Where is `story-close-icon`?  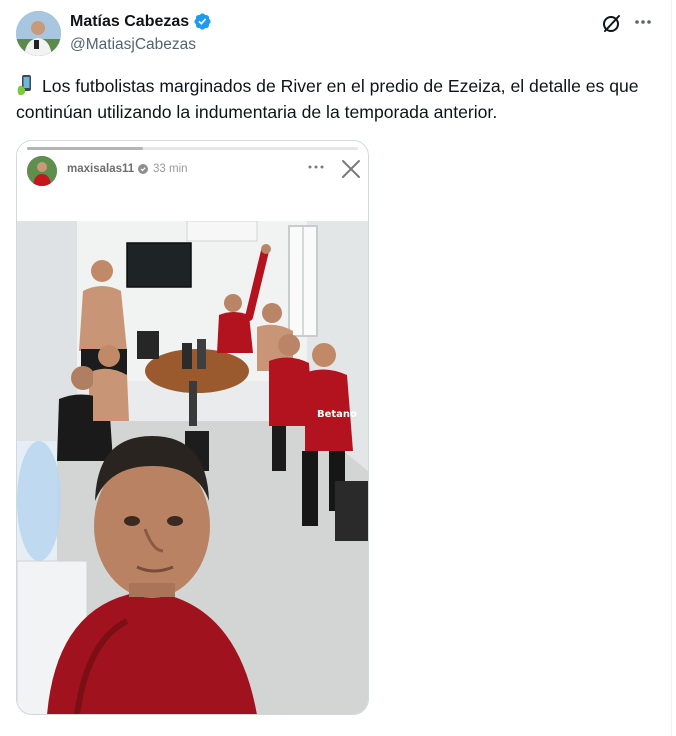 story-close-icon is located at coordinates (351, 169).